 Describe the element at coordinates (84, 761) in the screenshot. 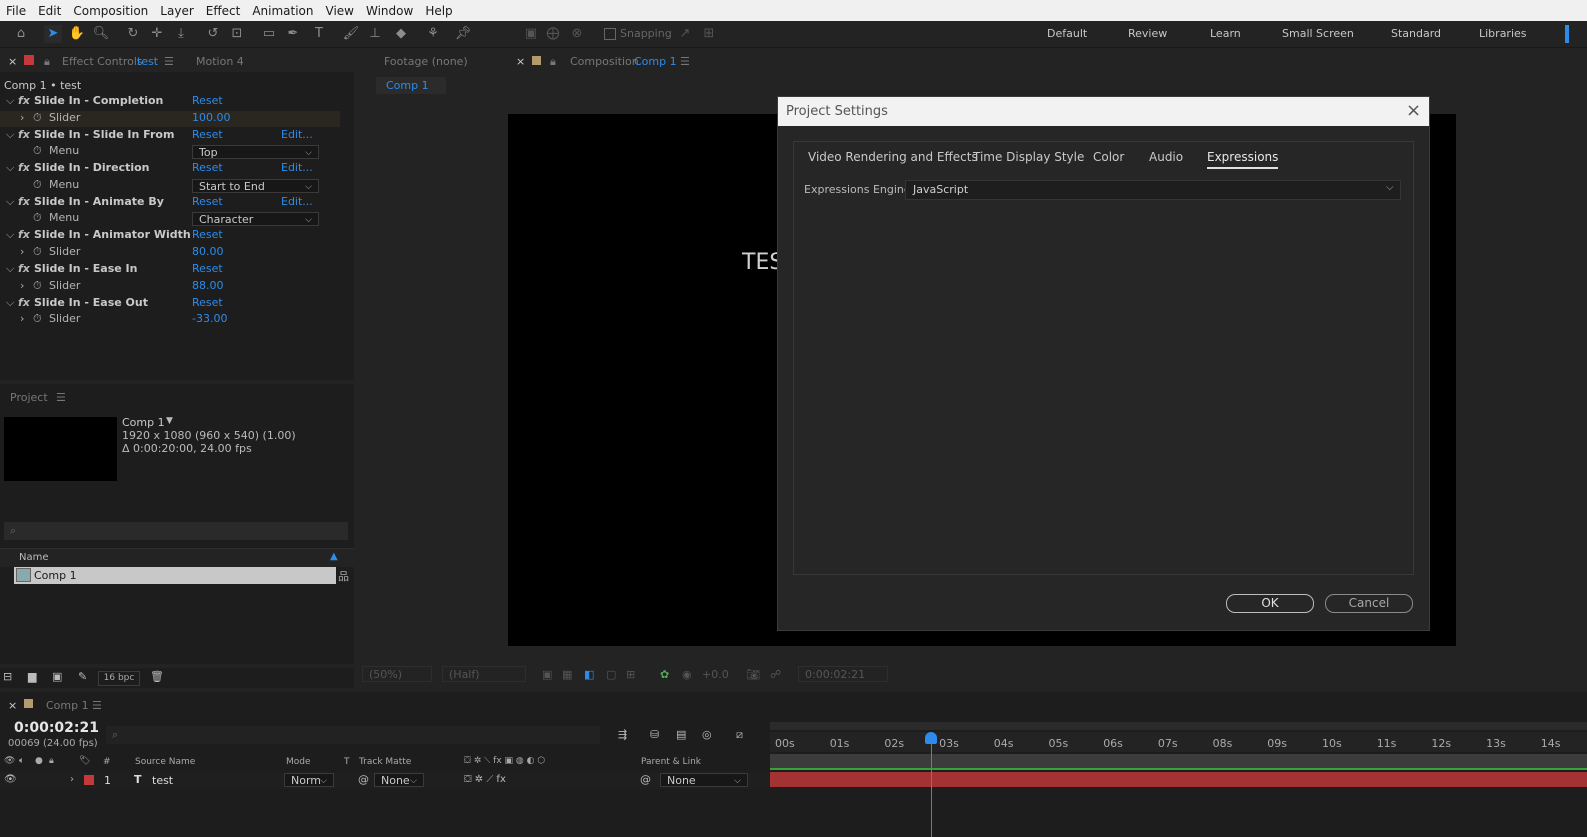

I see `label-icon: 🏷︎` at that location.